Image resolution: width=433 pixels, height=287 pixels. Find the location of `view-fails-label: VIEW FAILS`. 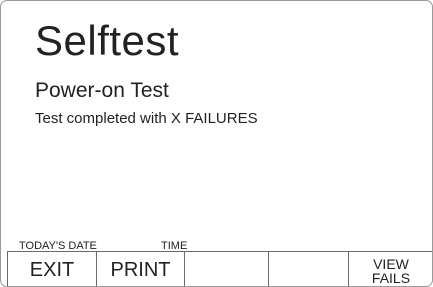

view-fails-label: VIEW FAILS is located at coordinates (391, 270).